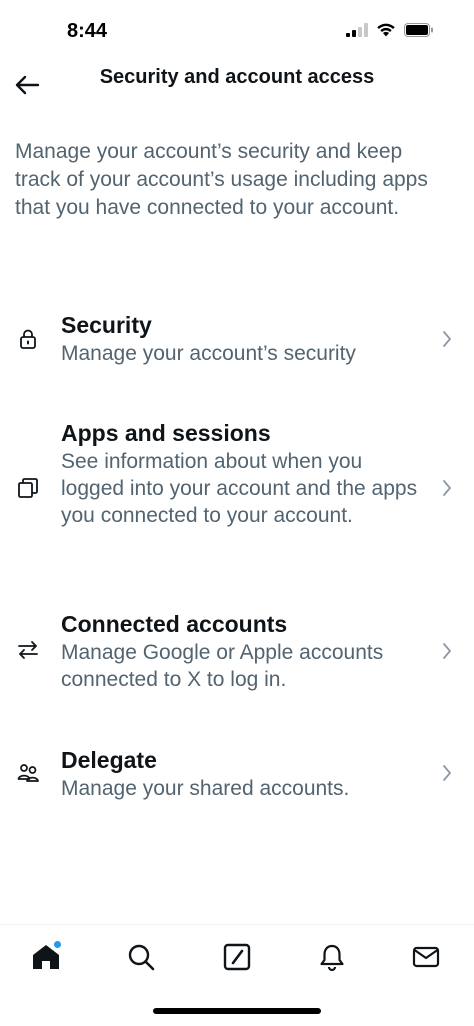 Image resolution: width=474 pixels, height=1026 pixels. Describe the element at coordinates (208, 353) in the screenshot. I see `menu-item-description: Manage your account’s security` at that location.